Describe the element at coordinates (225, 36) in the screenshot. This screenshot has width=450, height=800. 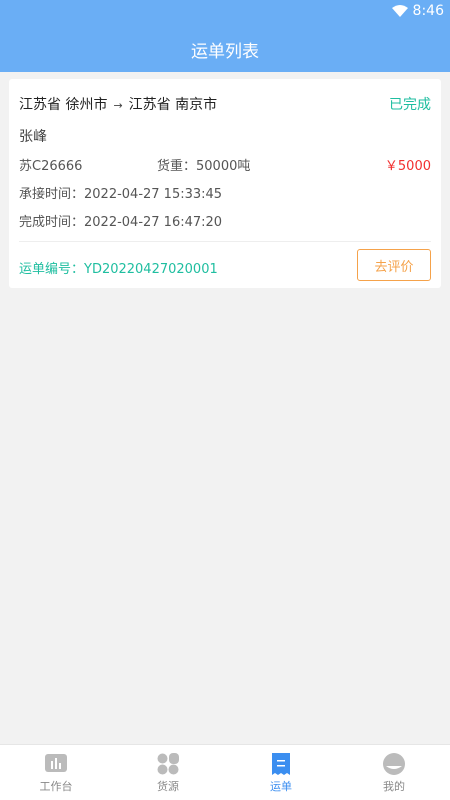
I see `header-bar: 8:46 运单列表` at that location.